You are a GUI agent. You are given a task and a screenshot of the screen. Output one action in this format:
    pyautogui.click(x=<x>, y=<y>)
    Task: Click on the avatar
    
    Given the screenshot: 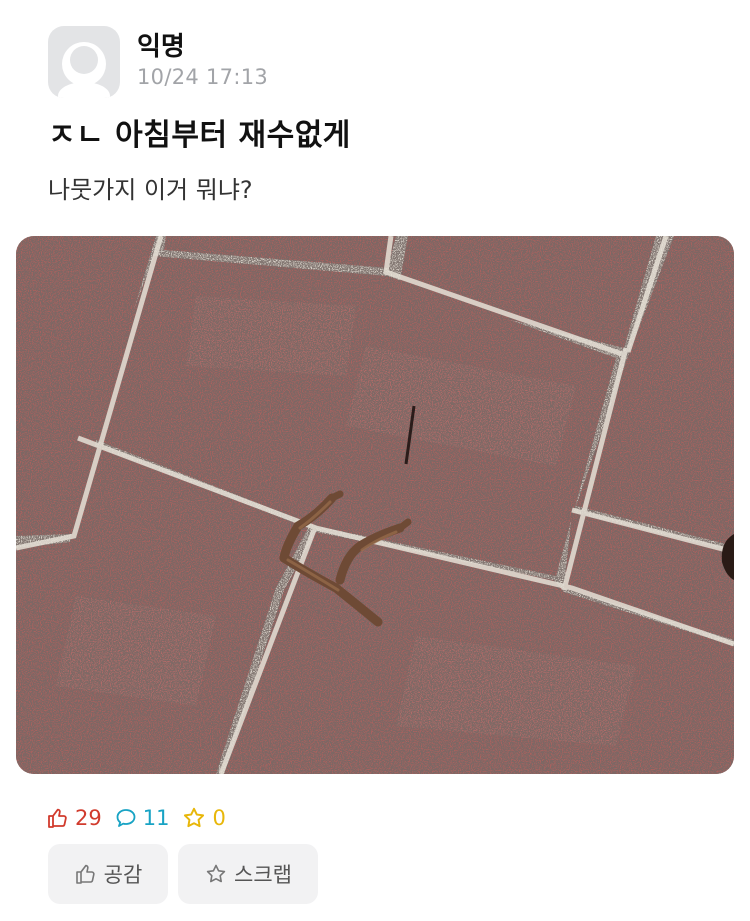 What is the action you would take?
    pyautogui.click(x=84, y=62)
    